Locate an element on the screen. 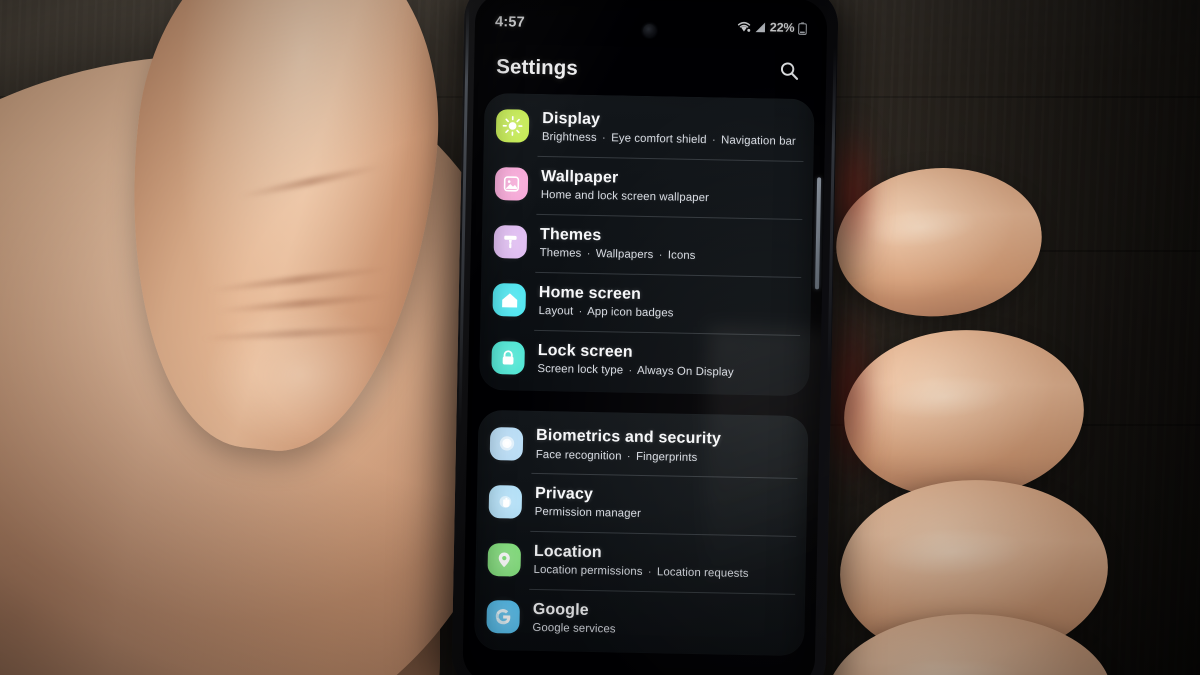 The image size is (1200, 675). subtitle-part: Permission manager is located at coordinates (588, 513).